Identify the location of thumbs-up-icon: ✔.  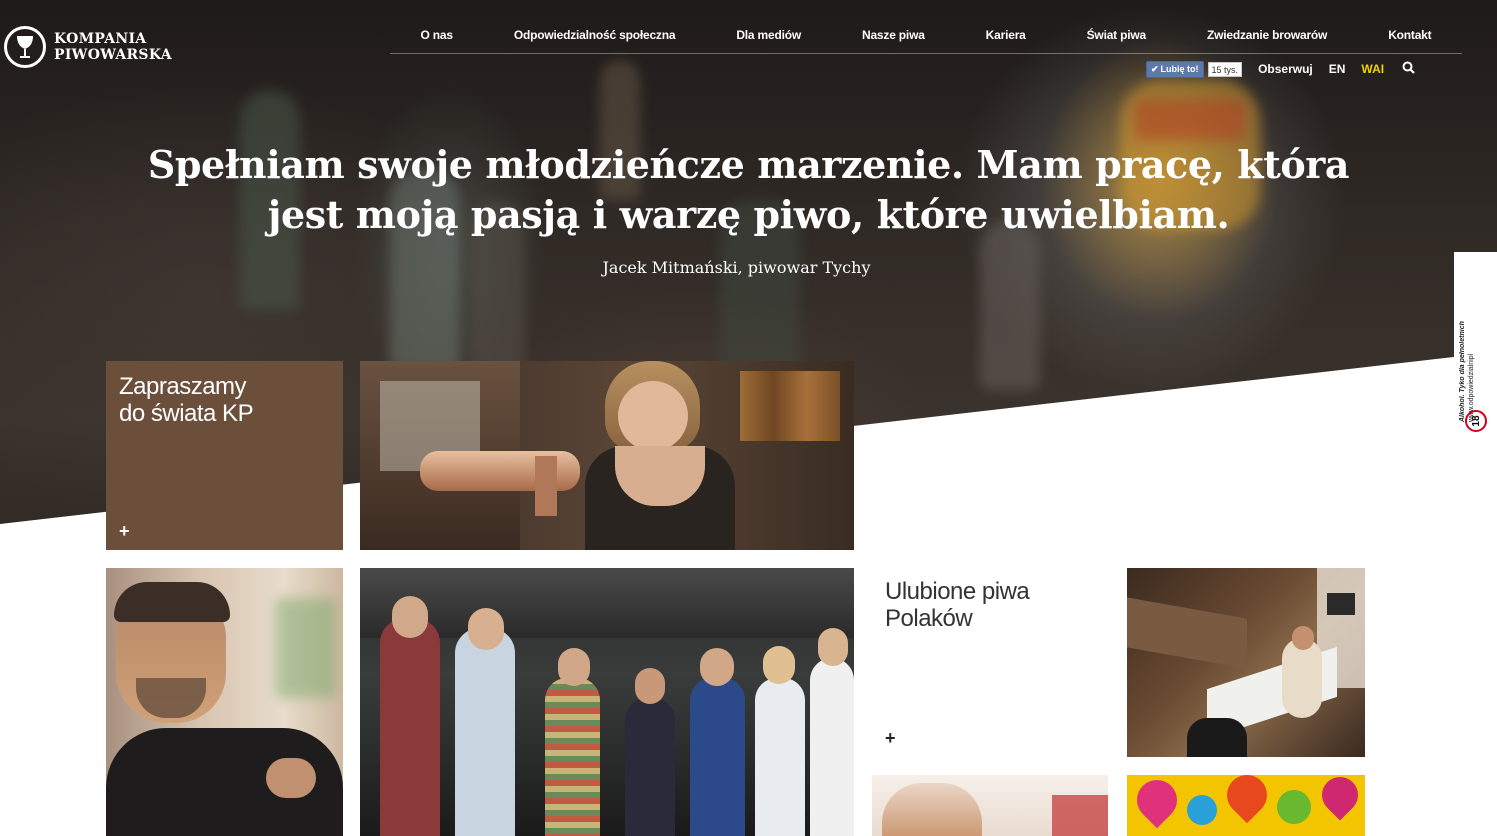
(1155, 68).